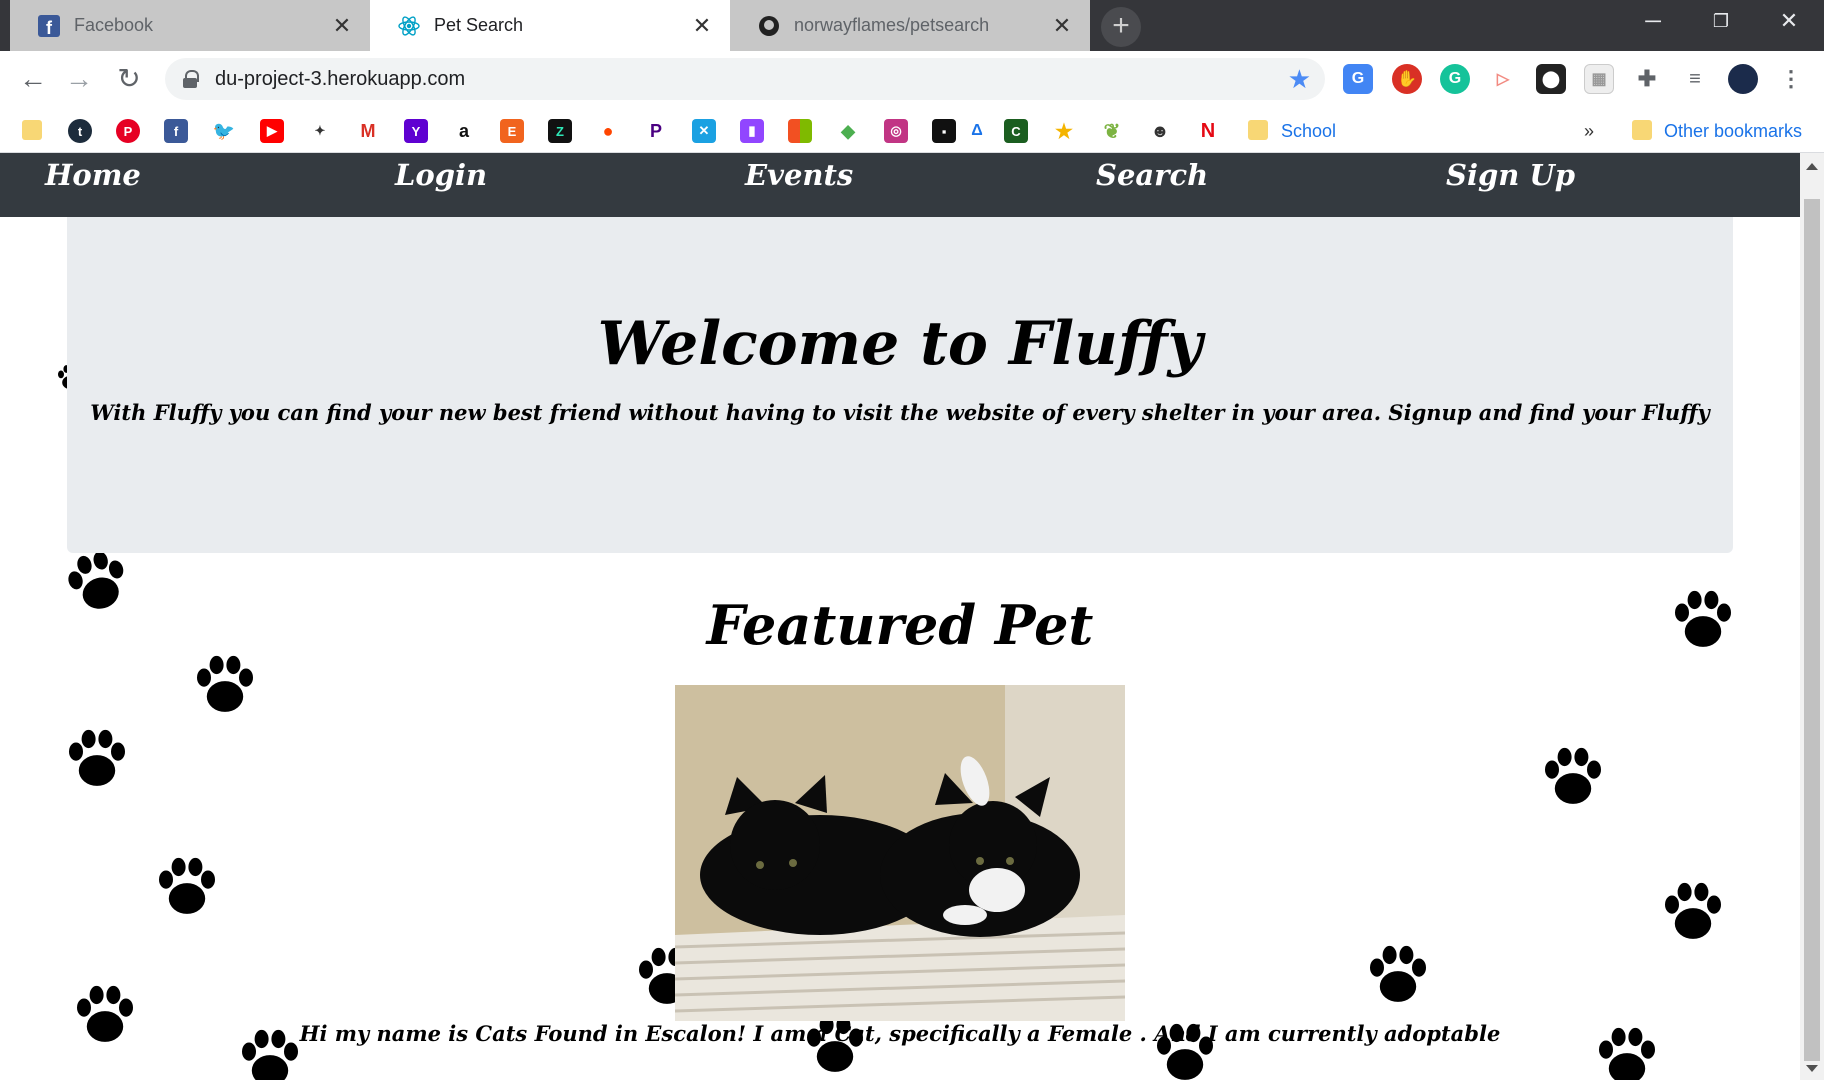 This screenshot has width=1824, height=1080. I want to click on other-bookmarks: Other bookmarks, so click(1733, 131).